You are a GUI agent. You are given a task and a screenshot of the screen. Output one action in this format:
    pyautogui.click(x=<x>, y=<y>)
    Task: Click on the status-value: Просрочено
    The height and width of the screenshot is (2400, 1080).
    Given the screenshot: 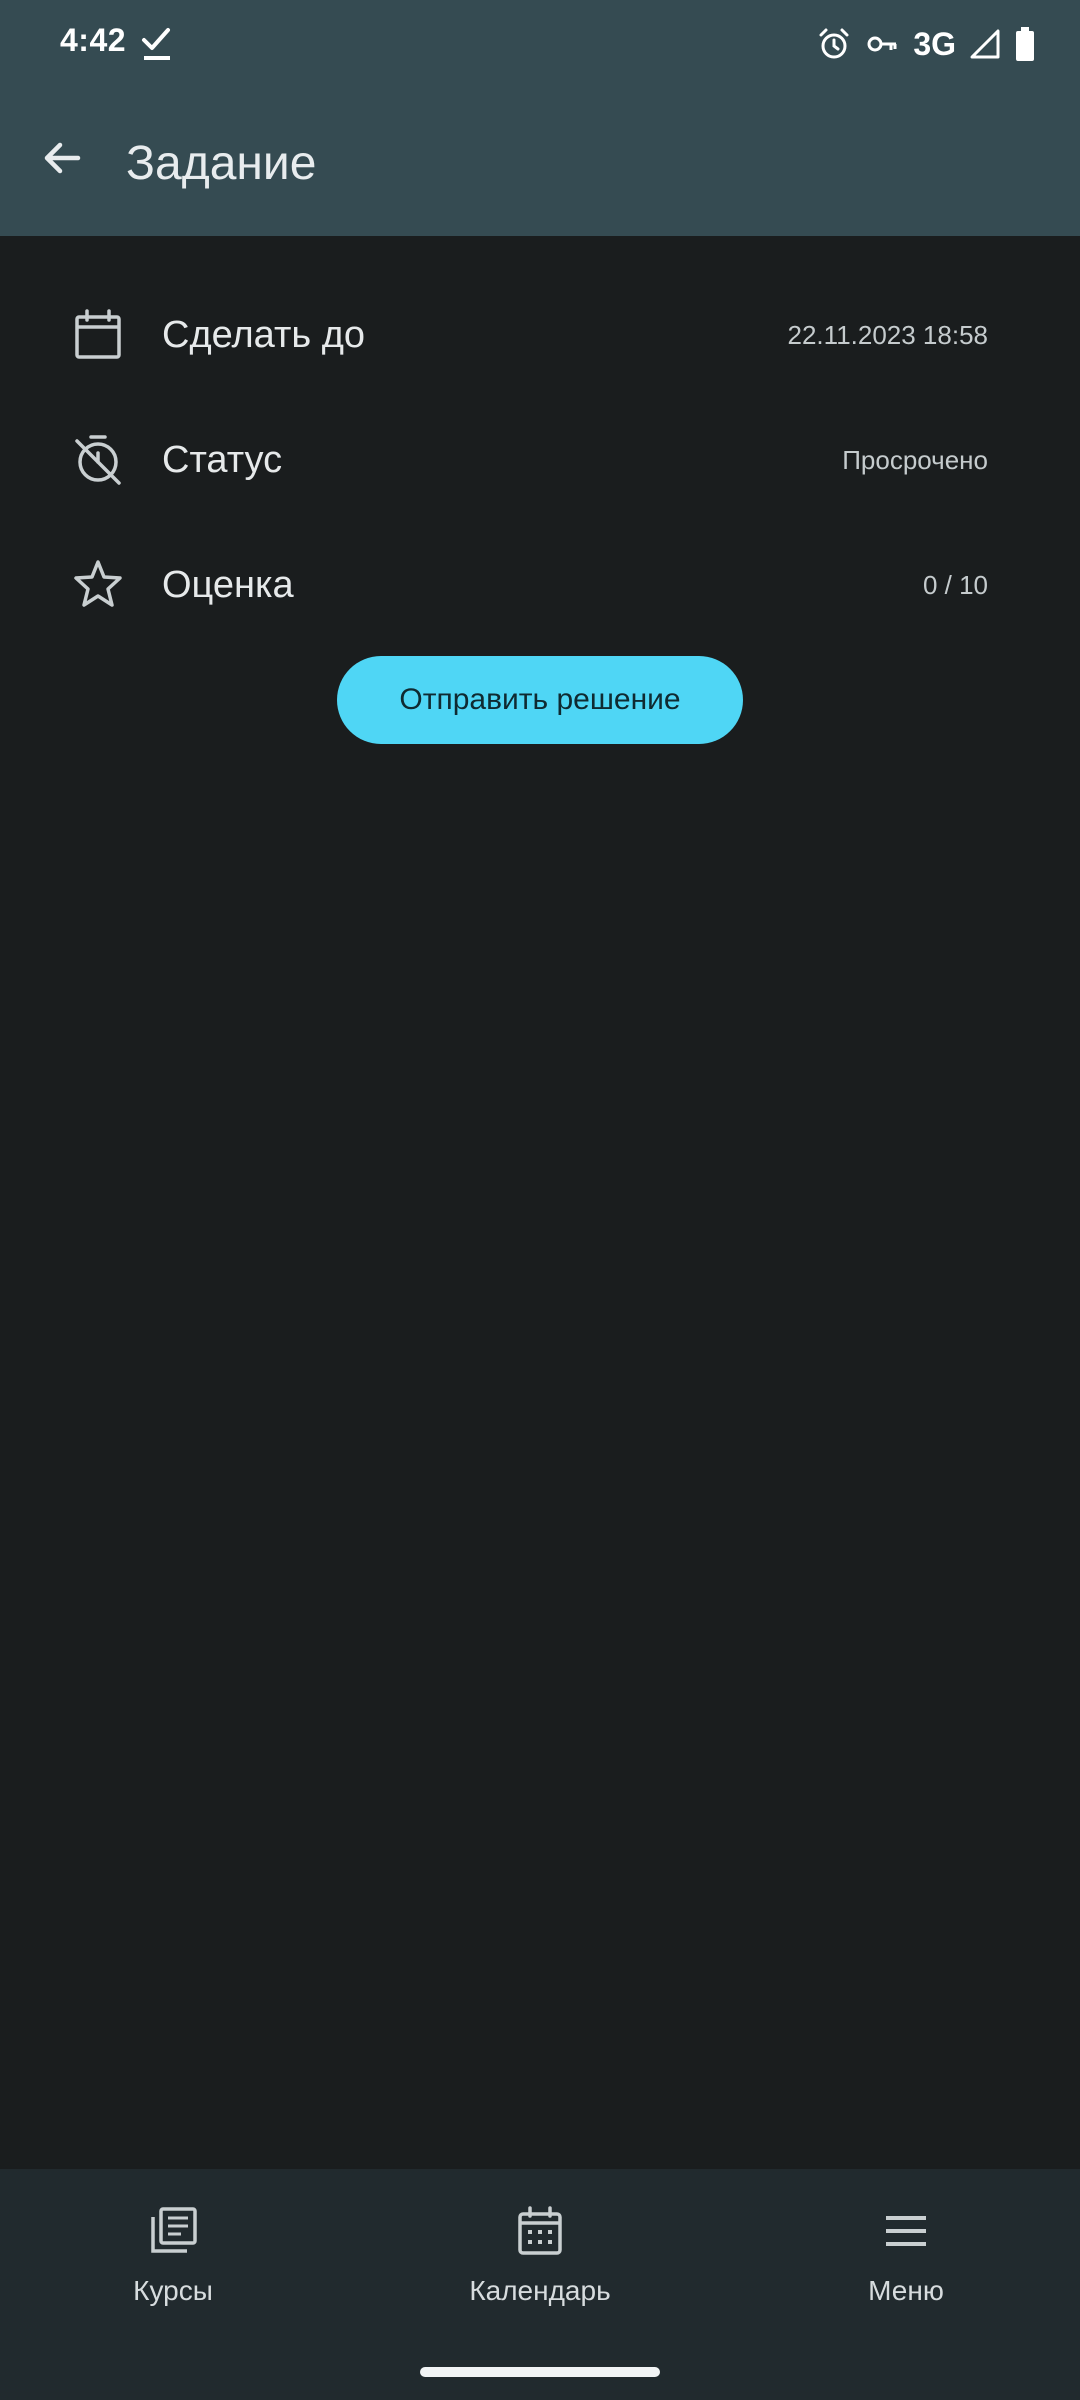 What is the action you would take?
    pyautogui.click(x=915, y=460)
    